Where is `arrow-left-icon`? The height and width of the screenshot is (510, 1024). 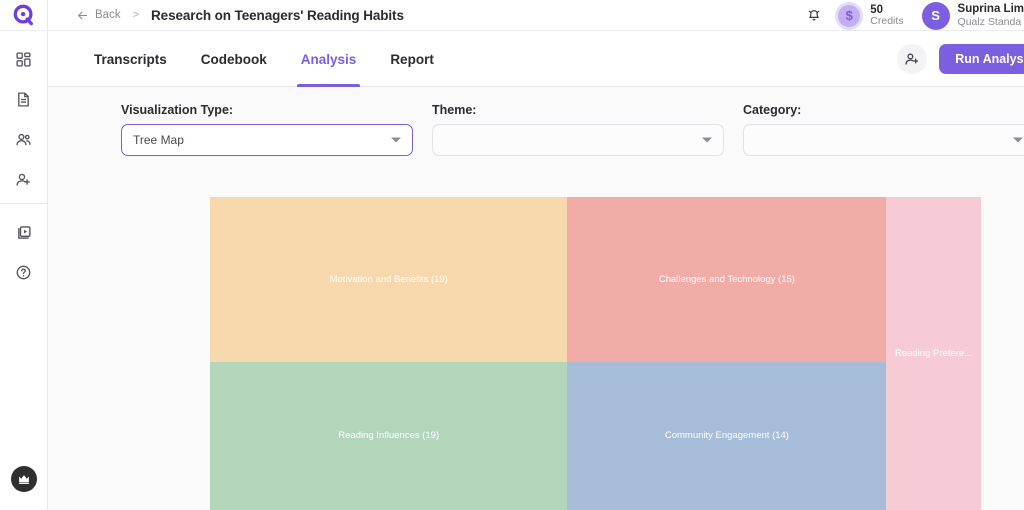 arrow-left-icon is located at coordinates (82, 15).